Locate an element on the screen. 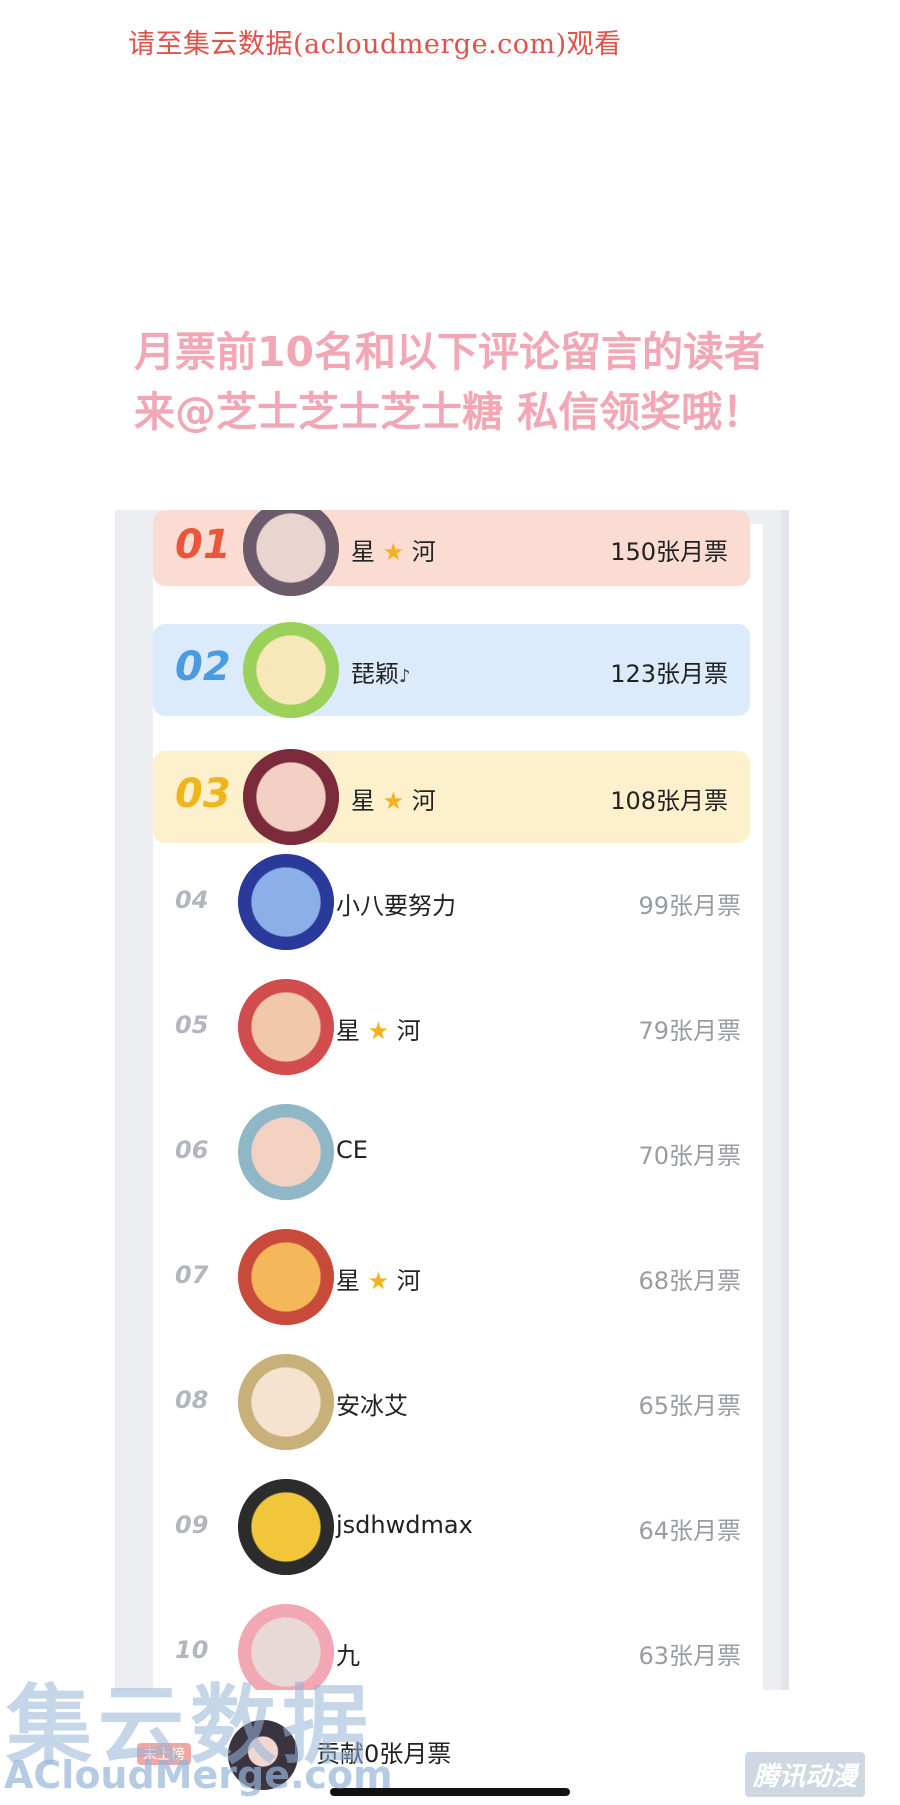 This screenshot has height=1805, width=900. username-text: CE is located at coordinates (352, 1150).